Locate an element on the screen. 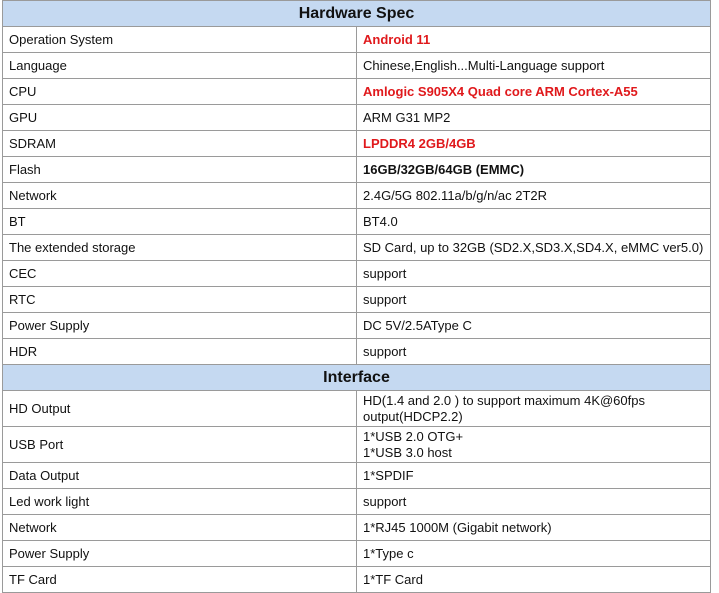  table-row: CEC support is located at coordinates (356, 273).